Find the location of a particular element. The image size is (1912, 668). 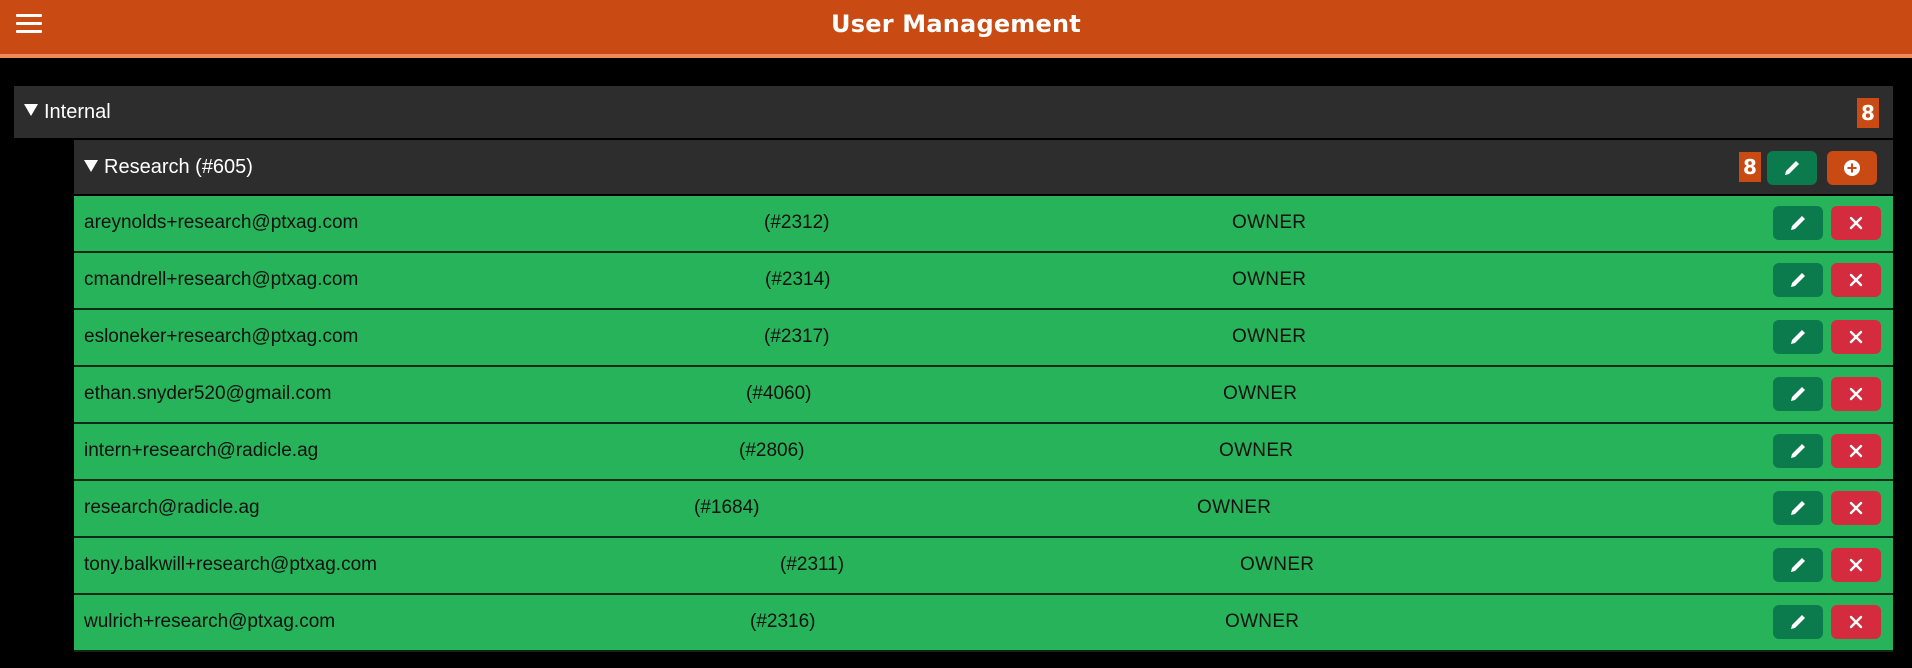

member-id: (#2317) is located at coordinates (797, 336).